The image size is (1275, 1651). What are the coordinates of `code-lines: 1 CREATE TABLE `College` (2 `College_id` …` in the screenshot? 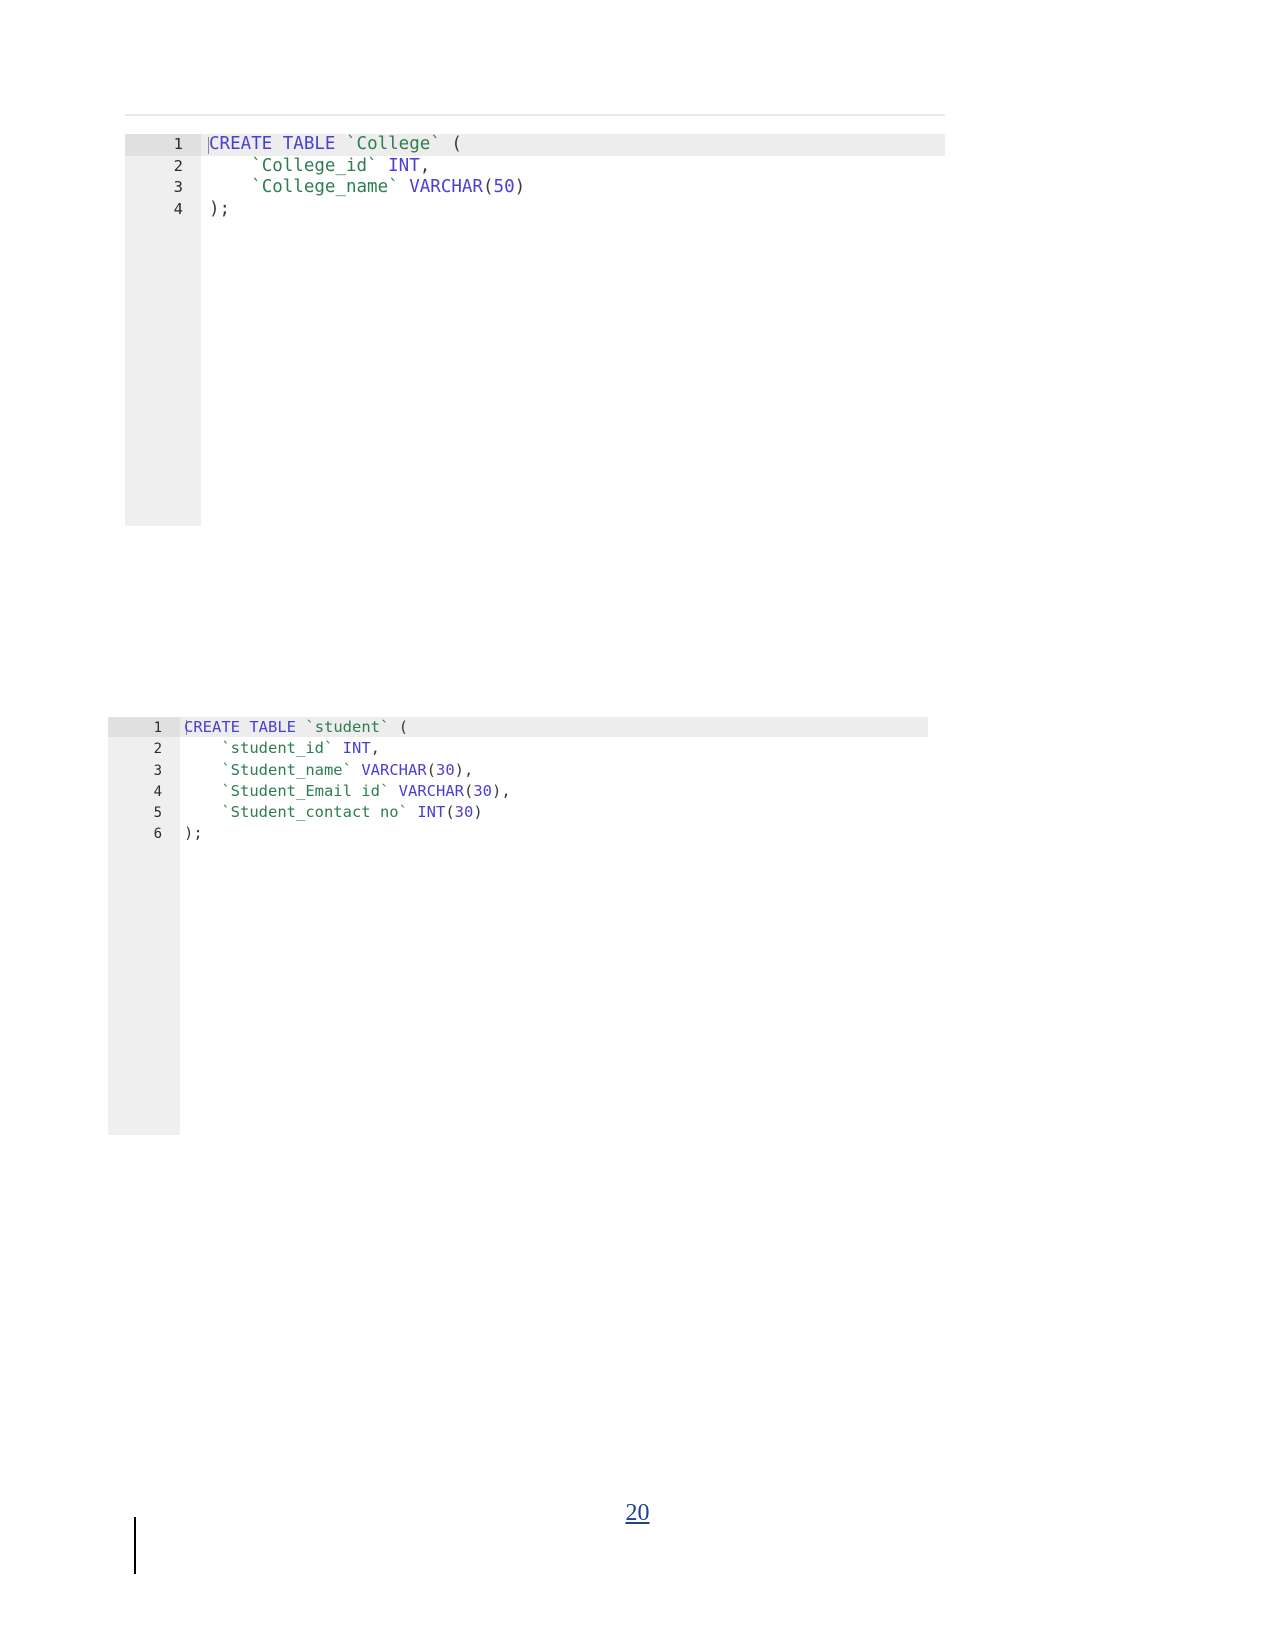 It's located at (535, 177).